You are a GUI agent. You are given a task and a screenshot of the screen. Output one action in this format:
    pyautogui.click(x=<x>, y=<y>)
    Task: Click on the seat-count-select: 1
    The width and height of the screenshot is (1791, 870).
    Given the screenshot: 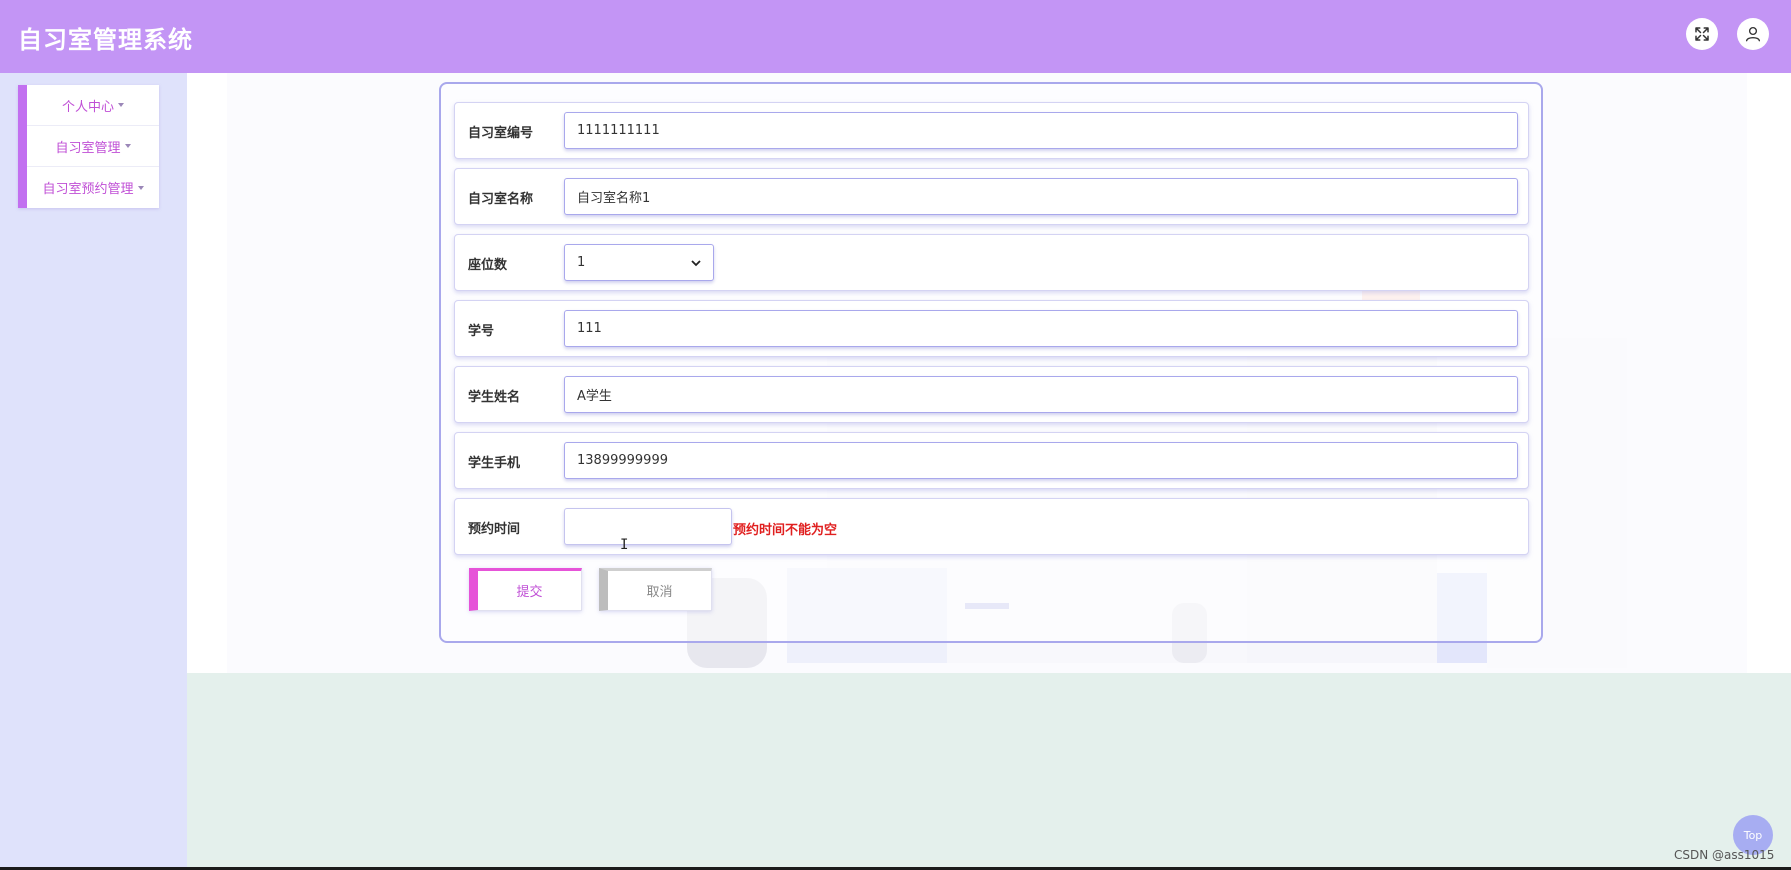 What is the action you would take?
    pyautogui.click(x=639, y=262)
    